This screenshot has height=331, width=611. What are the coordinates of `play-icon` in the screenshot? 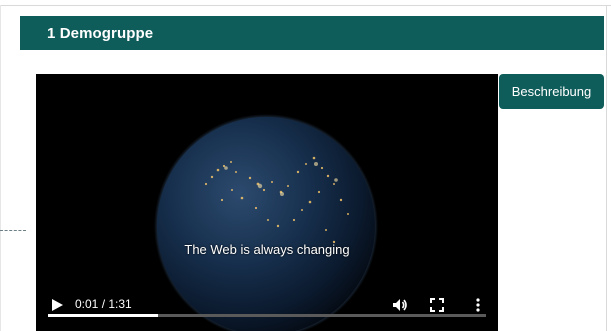 It's located at (57, 305).